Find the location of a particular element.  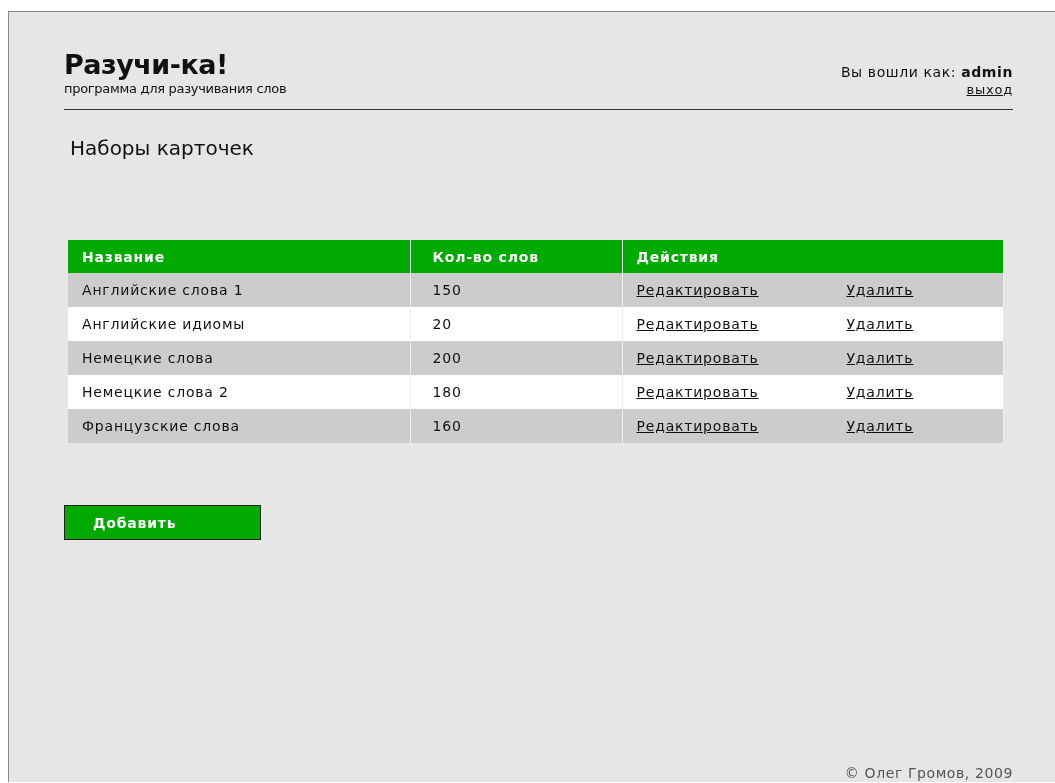

table-cell: Английские идиомы is located at coordinates (239, 324).